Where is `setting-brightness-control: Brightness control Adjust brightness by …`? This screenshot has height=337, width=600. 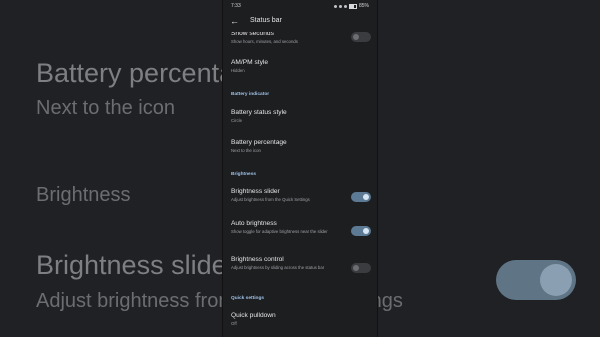 setting-brightness-control: Brightness control Adjust brightness by … is located at coordinates (301, 263).